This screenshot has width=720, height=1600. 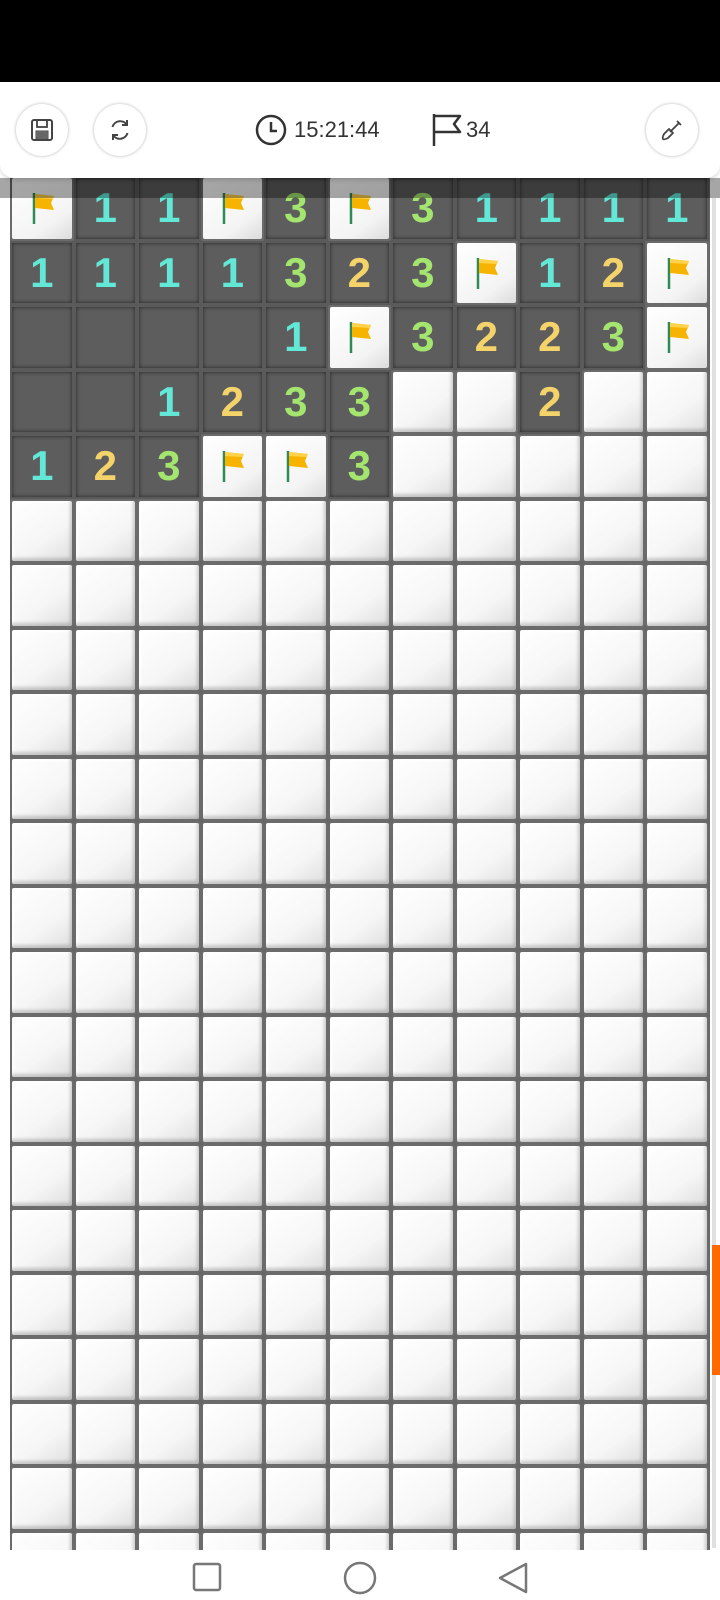 What do you see at coordinates (359, 466) in the screenshot?
I see `cell-number: 3` at bounding box center [359, 466].